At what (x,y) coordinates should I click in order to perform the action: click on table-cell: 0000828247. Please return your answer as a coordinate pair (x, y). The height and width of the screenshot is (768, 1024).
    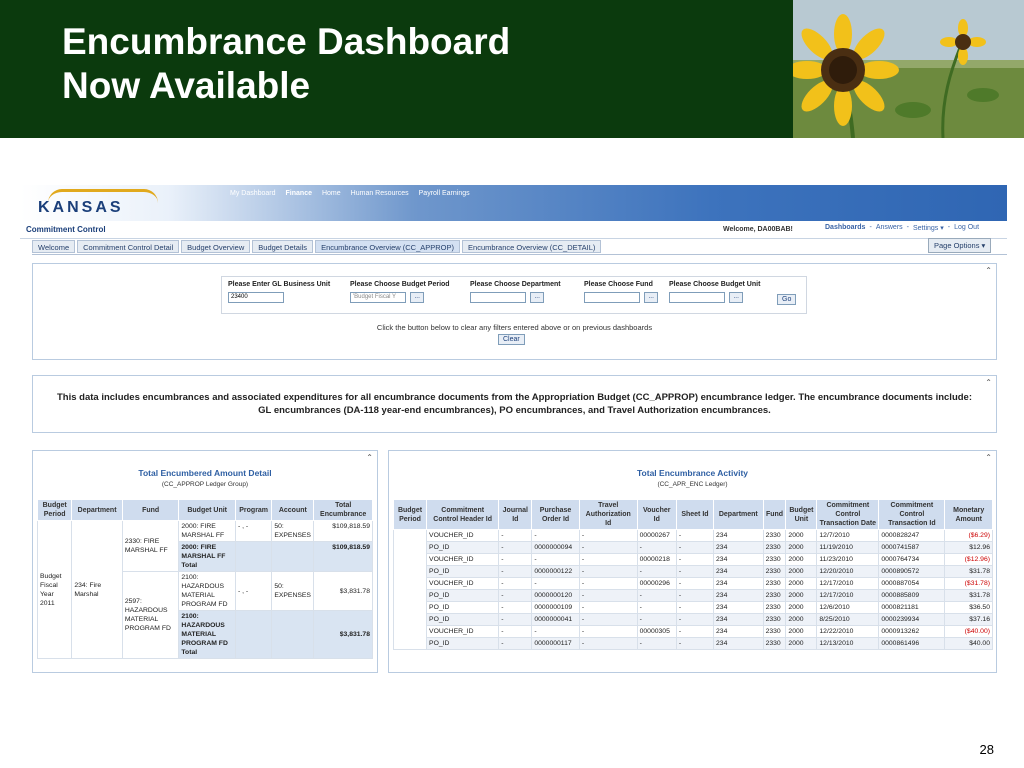
    Looking at the image, I should click on (912, 535).